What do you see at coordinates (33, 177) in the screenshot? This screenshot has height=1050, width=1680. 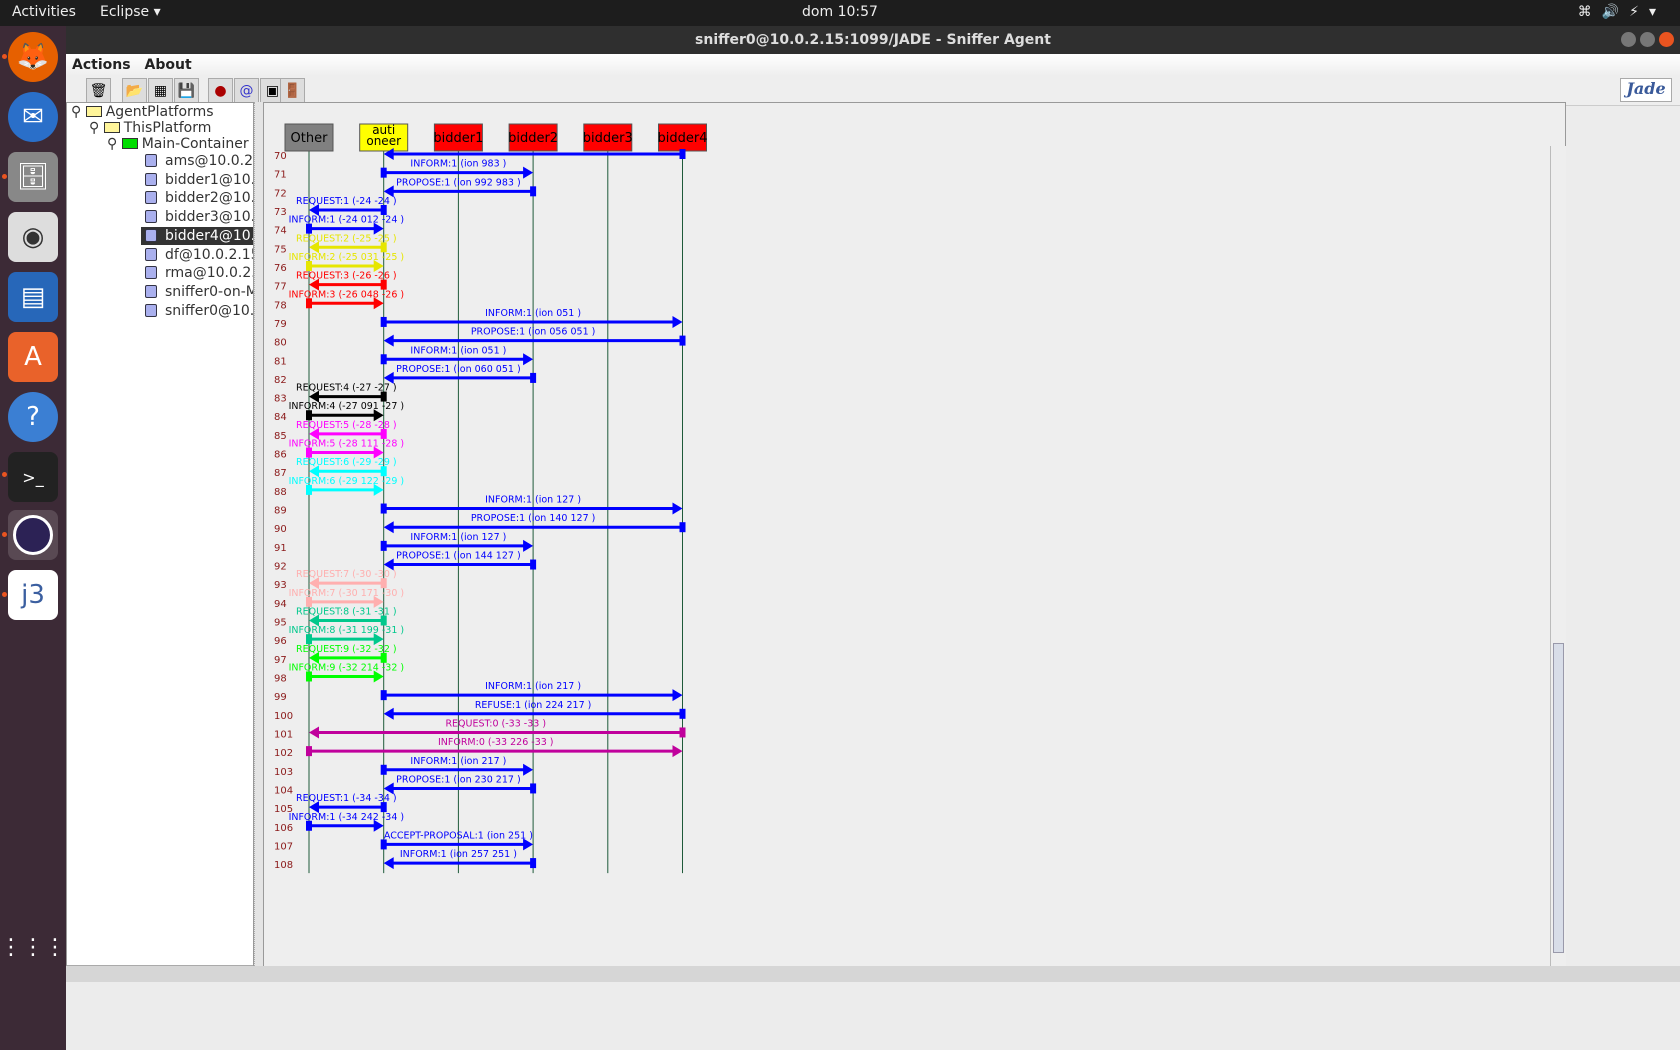 I see `files-icon: 🗄` at bounding box center [33, 177].